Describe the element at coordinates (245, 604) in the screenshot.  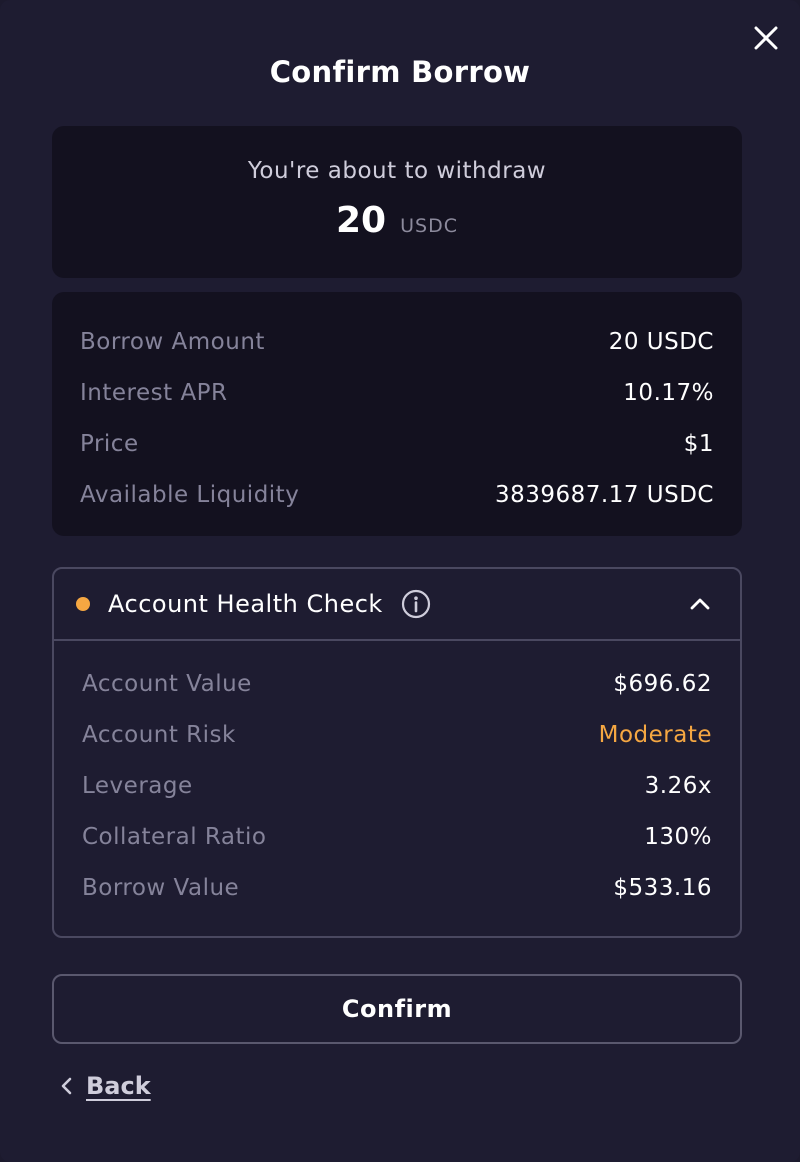
I see `account-health-title: Account Health Check` at that location.